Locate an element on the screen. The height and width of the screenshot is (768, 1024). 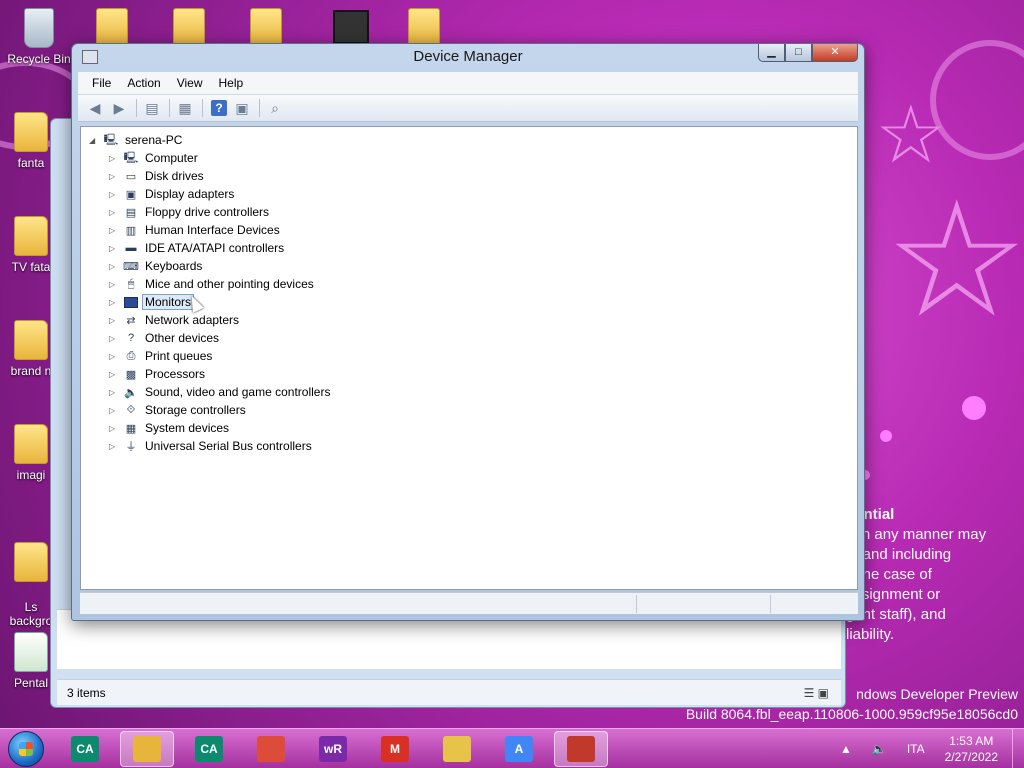
help-icon: ? is located at coordinates (219, 108).